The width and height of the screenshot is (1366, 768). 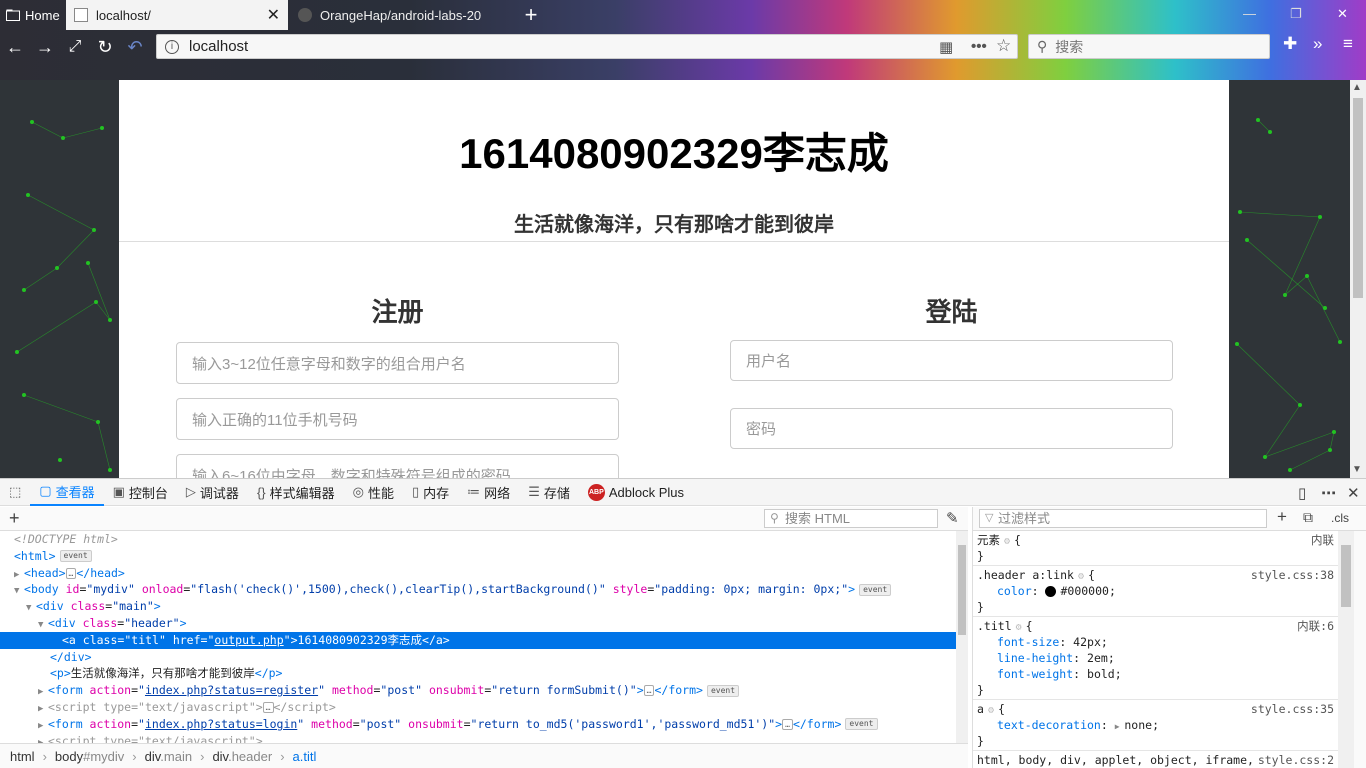 I want to click on rule-source-link: style.css:2, so click(x=1296, y=760).